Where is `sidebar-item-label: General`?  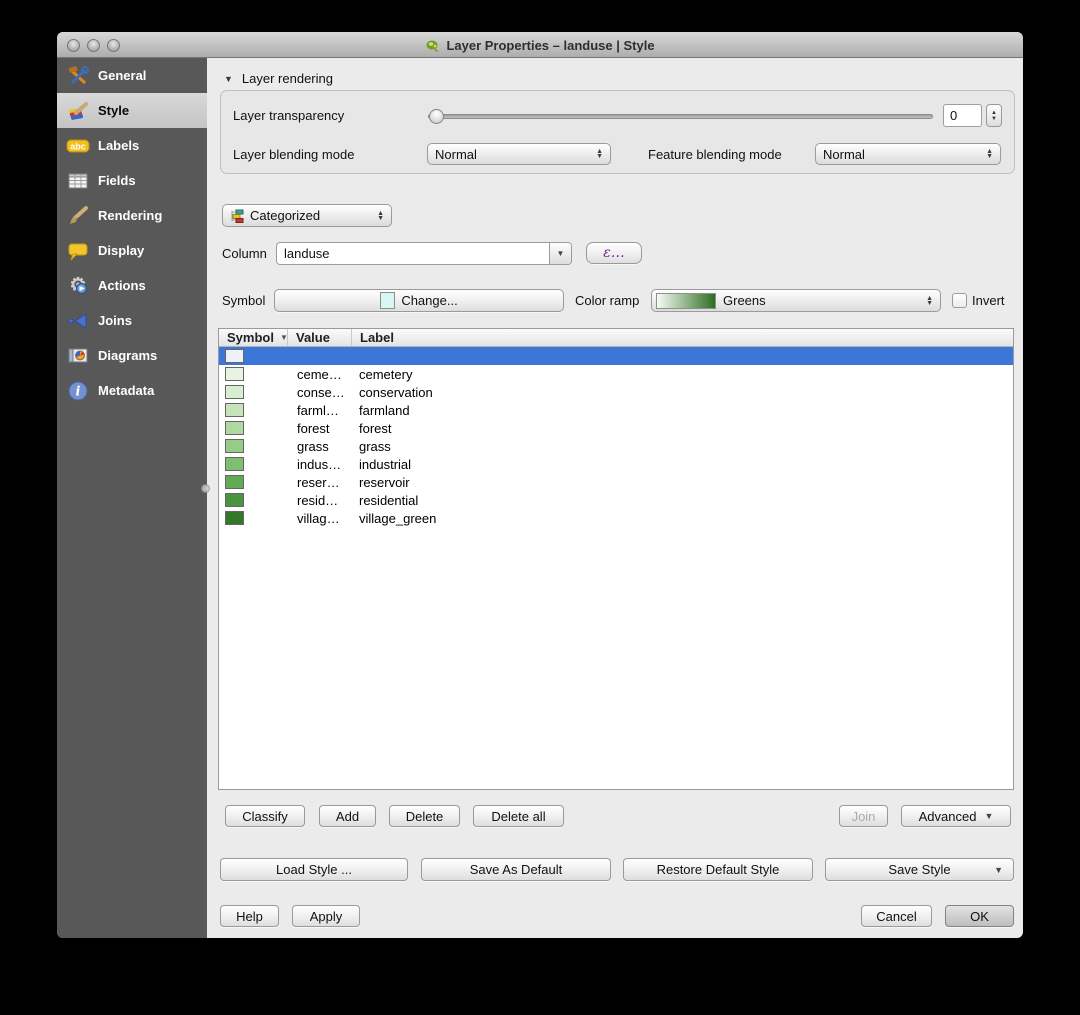 sidebar-item-label: General is located at coordinates (122, 75).